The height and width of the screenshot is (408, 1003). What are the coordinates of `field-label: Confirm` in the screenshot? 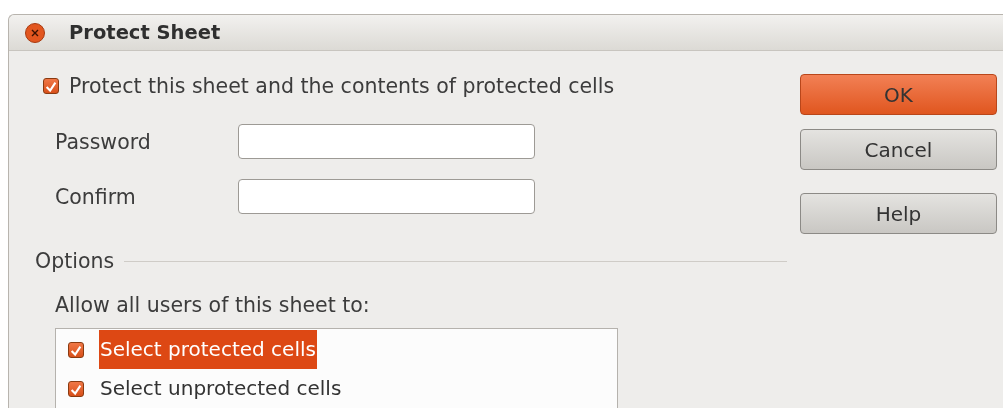 It's located at (96, 196).